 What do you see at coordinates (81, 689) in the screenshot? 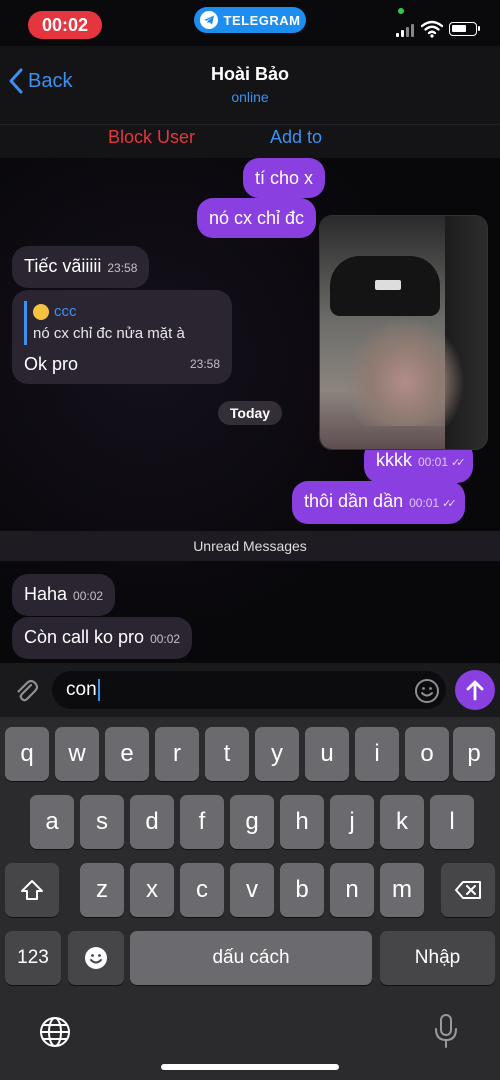
I see `message-input-value: con` at bounding box center [81, 689].